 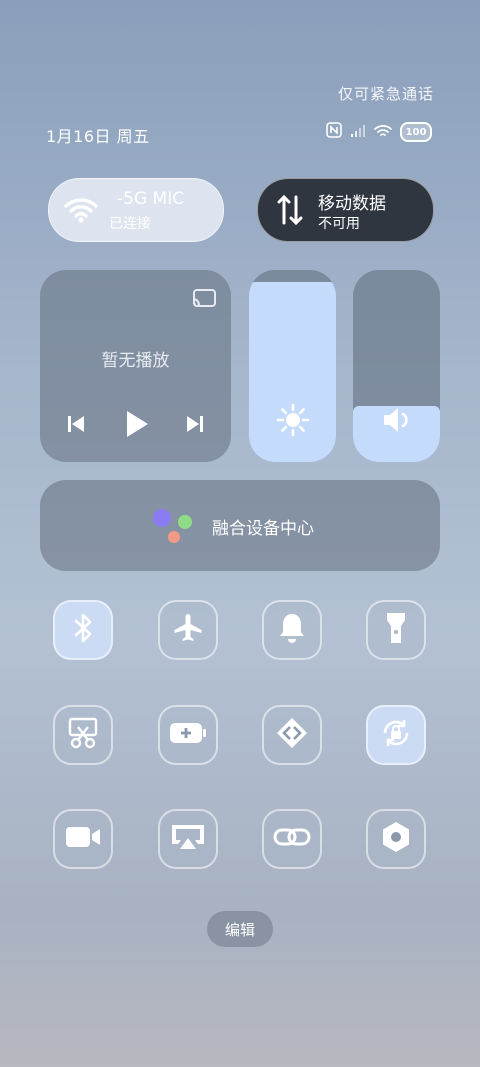 I want to click on cast-toggle, so click(x=292, y=735).